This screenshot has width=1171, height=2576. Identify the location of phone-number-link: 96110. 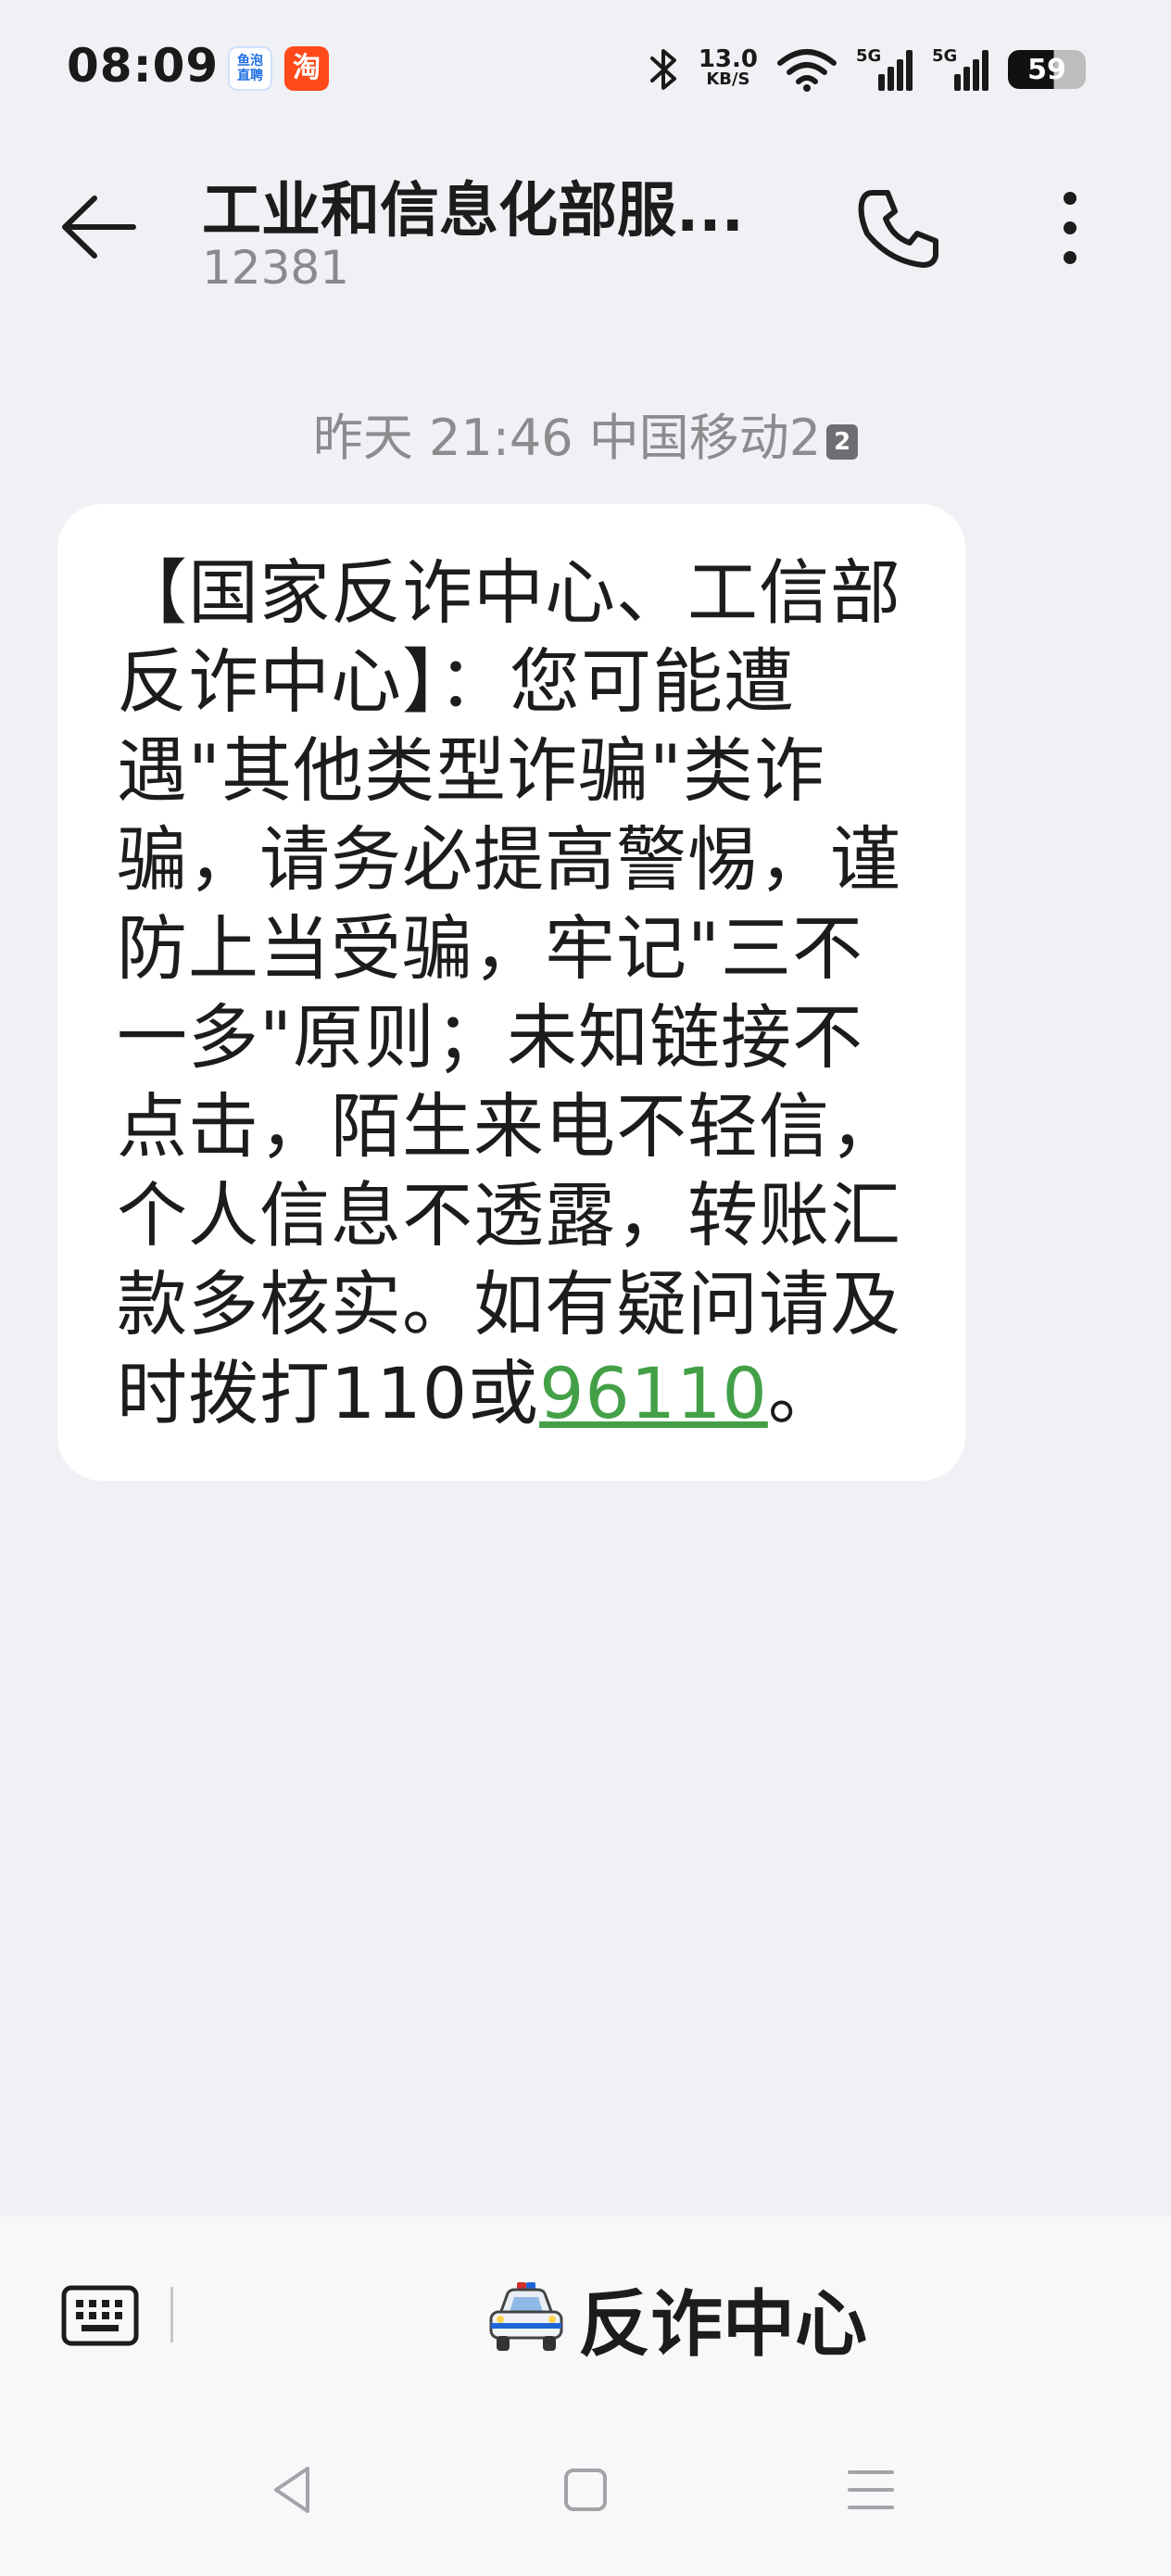
(653, 1393).